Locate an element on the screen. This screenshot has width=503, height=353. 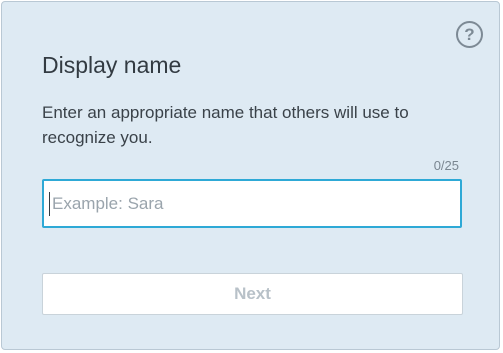
help-icon: ? is located at coordinates (469, 34).